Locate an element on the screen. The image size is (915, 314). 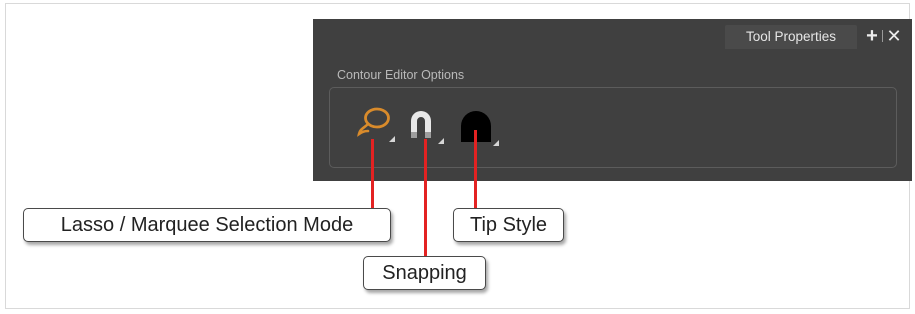
magnet-icon is located at coordinates (427, 127).